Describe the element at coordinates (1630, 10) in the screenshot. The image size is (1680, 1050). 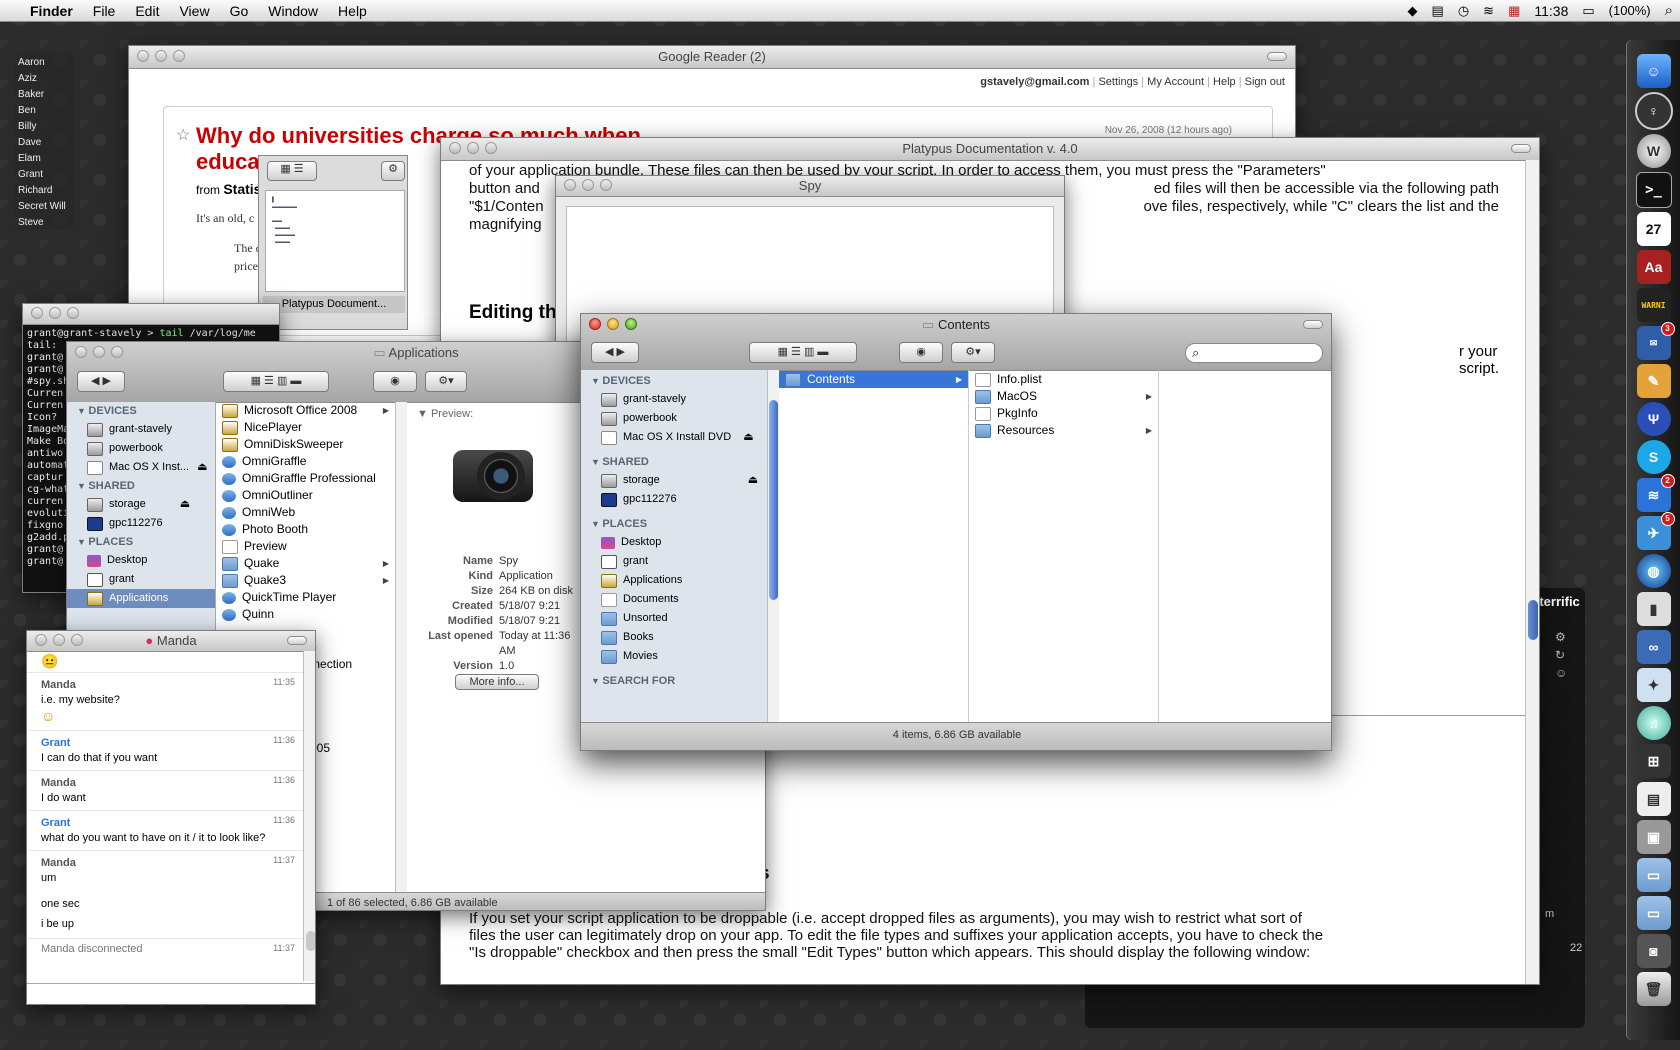
I see `battery-percent: (100%)` at that location.